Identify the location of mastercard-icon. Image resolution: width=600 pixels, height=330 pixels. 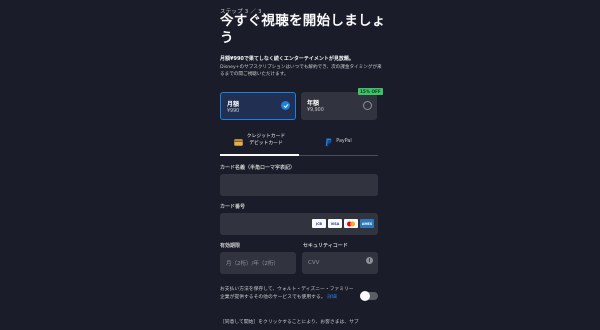
(351, 223).